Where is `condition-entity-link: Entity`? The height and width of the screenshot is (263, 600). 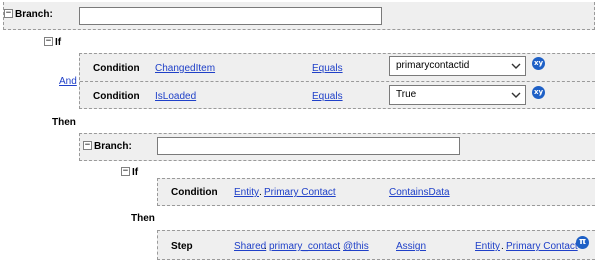 condition-entity-link: Entity is located at coordinates (246, 192).